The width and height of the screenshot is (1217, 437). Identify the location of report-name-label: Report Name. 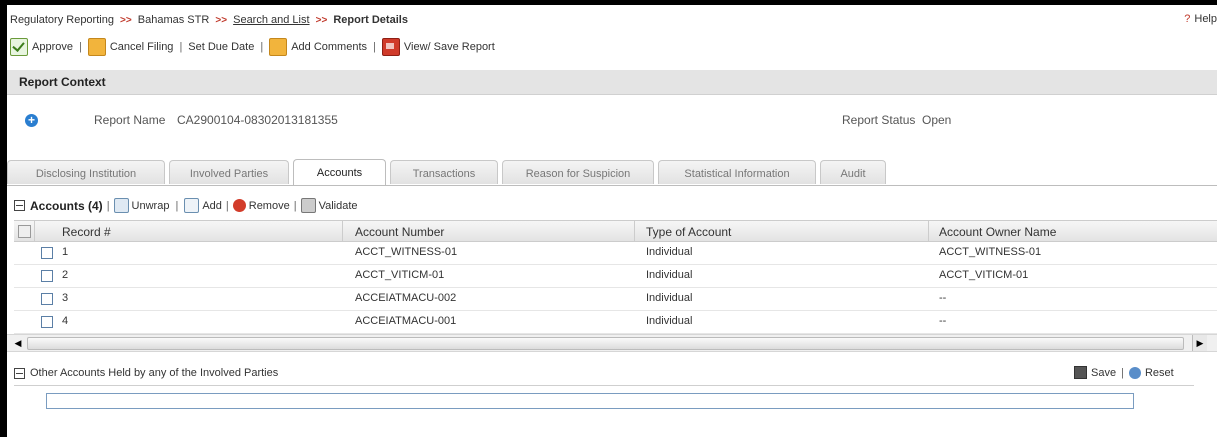
(130, 120).